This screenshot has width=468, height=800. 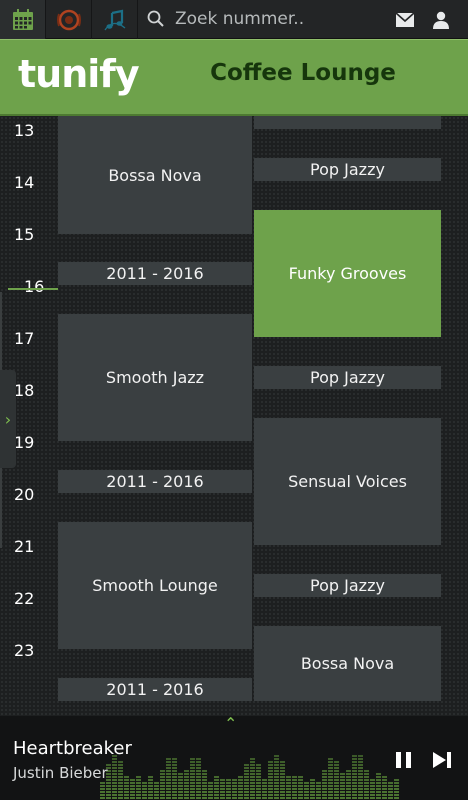 What do you see at coordinates (155, 377) in the screenshot?
I see `schedule-block: Smooth Jazz` at bounding box center [155, 377].